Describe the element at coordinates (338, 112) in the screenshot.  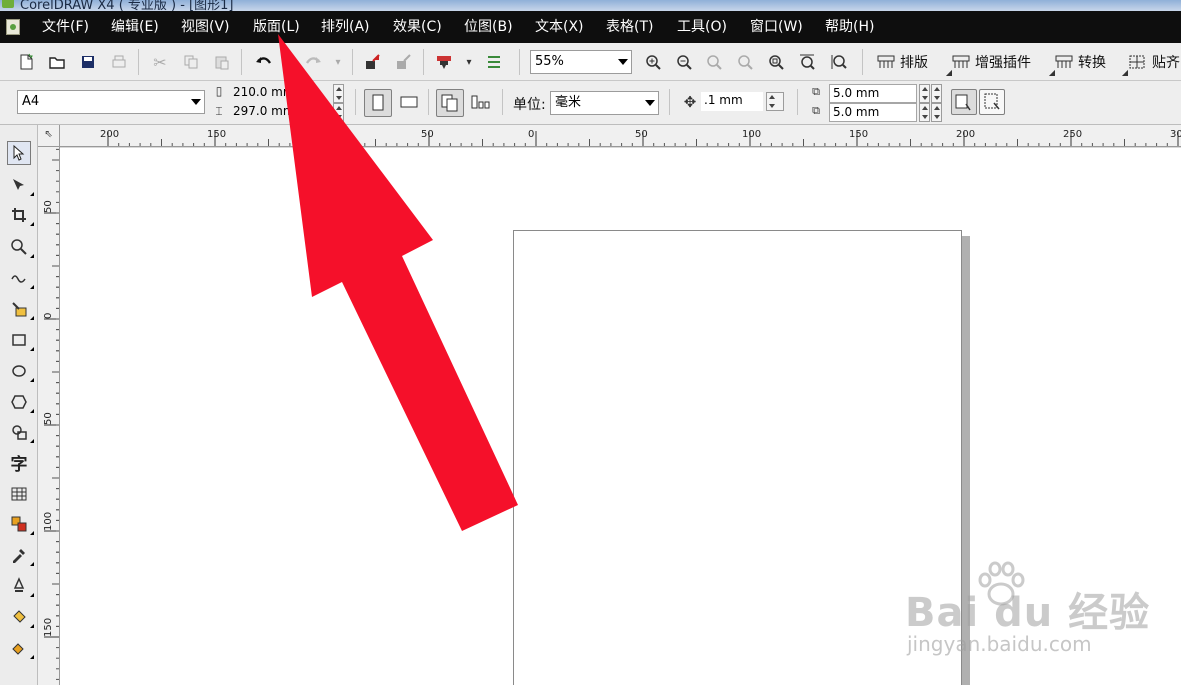
I see `page-height-spinner` at that location.